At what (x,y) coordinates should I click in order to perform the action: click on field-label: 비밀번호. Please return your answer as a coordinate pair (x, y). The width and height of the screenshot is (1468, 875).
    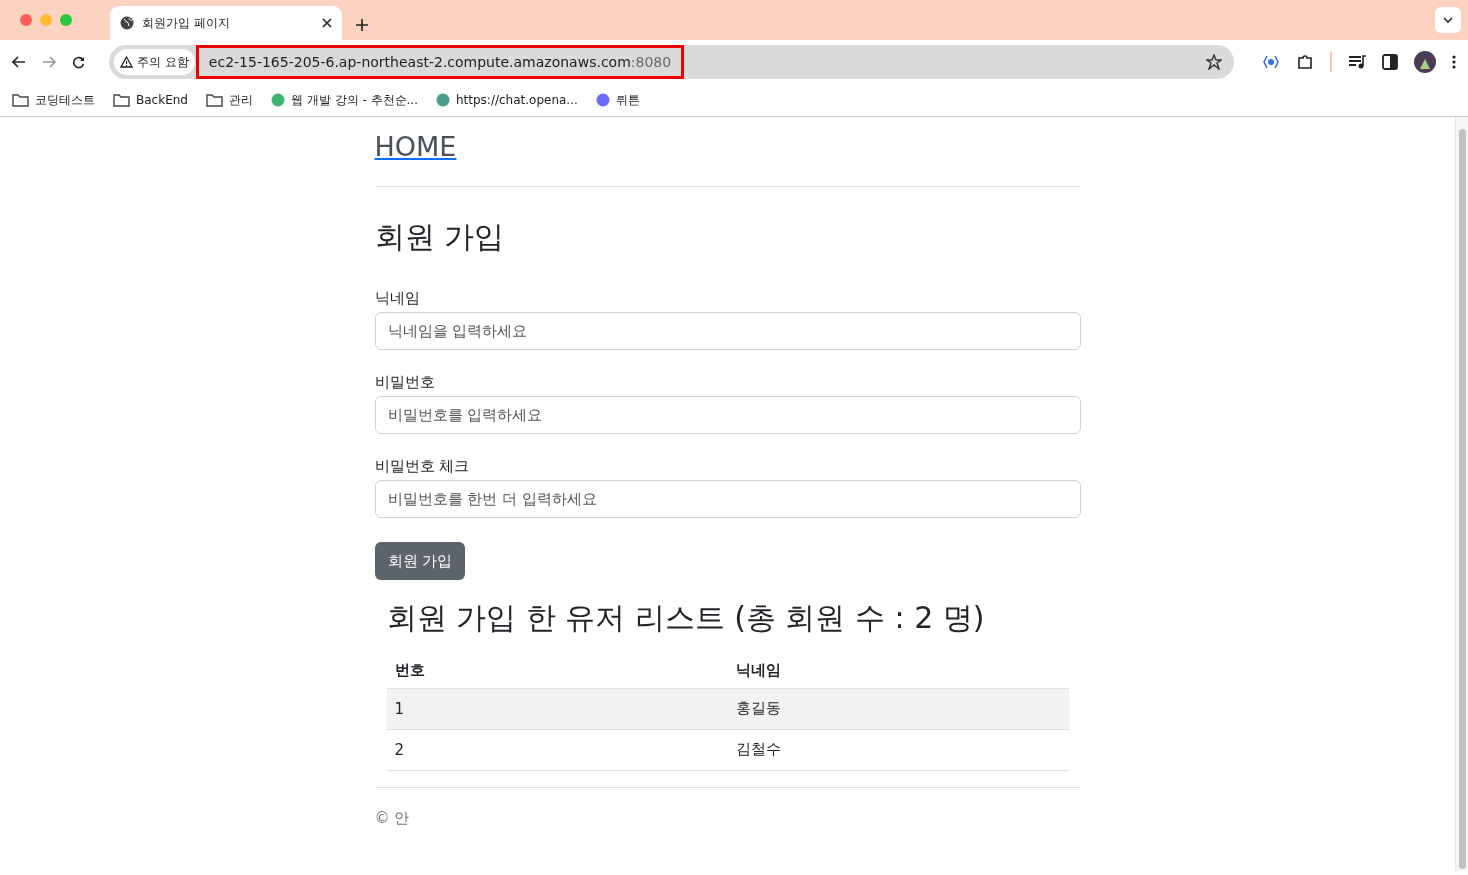
    Looking at the image, I should click on (404, 382).